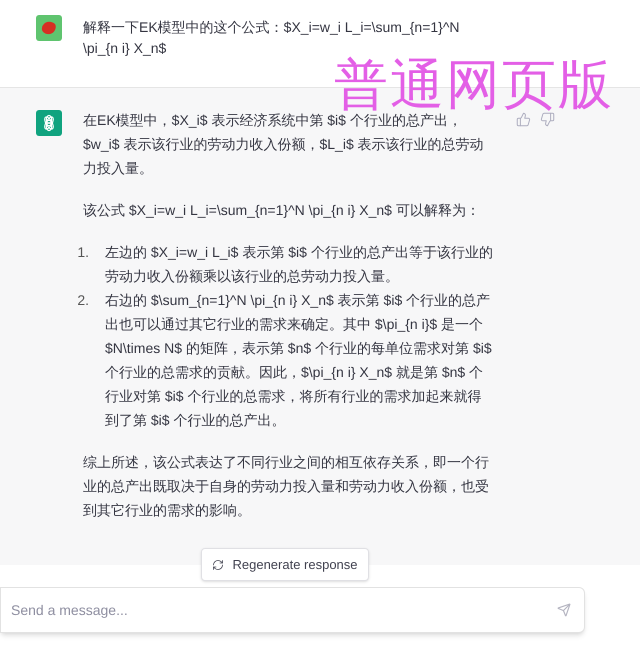 This screenshot has height=651, width=640. Describe the element at coordinates (474, 85) in the screenshot. I see `overlay-caption: 普通网页版` at that location.